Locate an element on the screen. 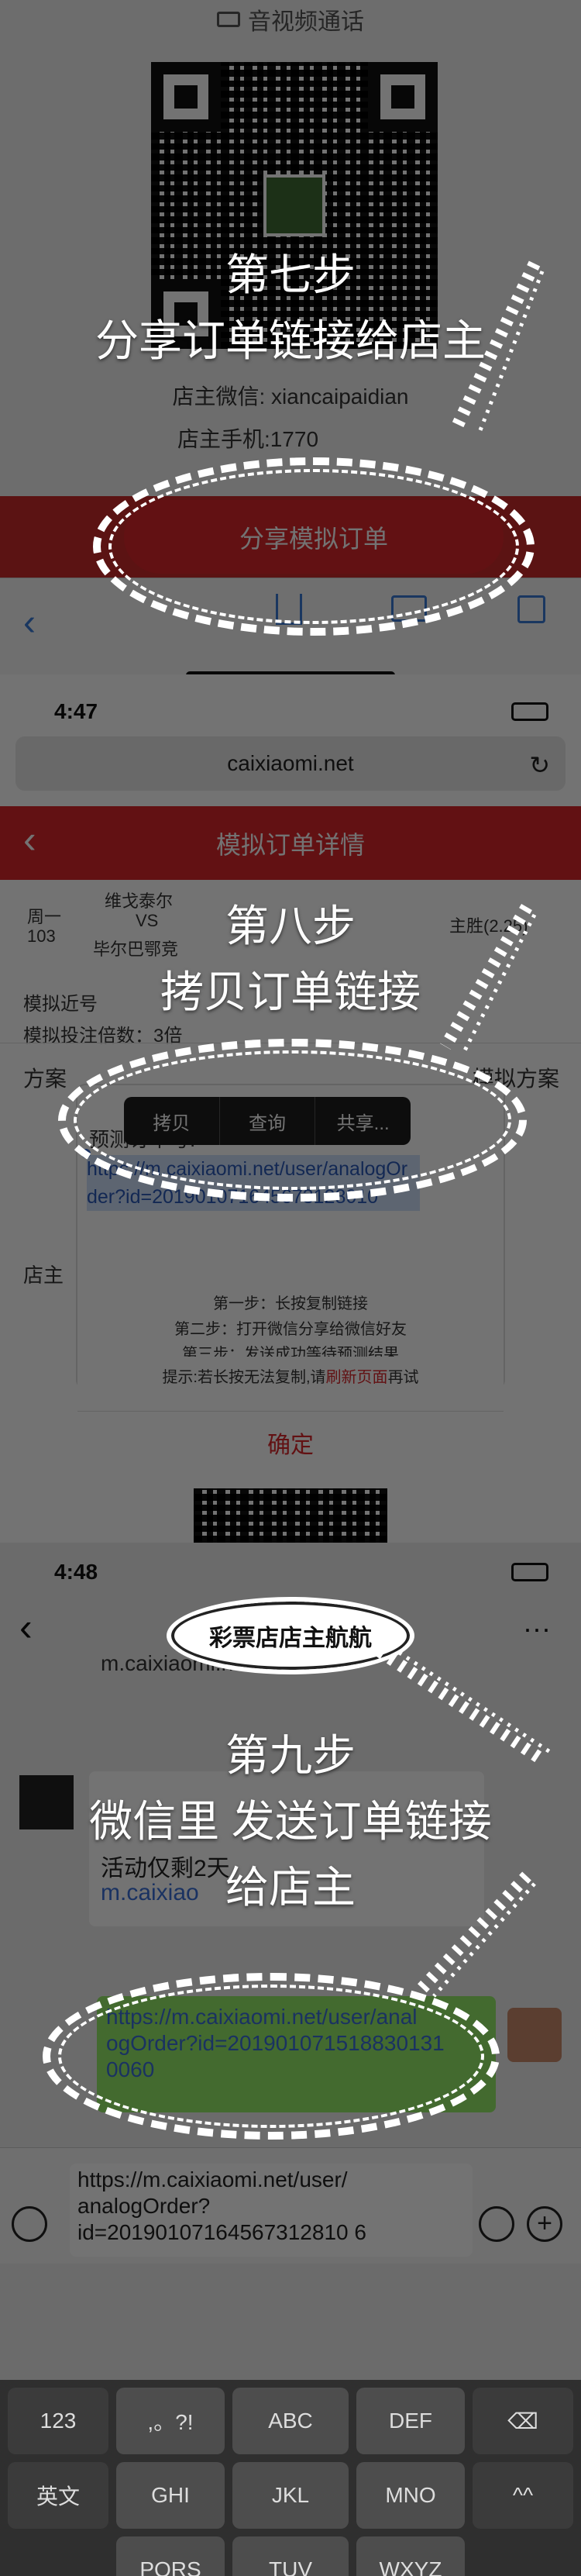 The width and height of the screenshot is (581, 2576). pointer-arrow is located at coordinates (498, 345).